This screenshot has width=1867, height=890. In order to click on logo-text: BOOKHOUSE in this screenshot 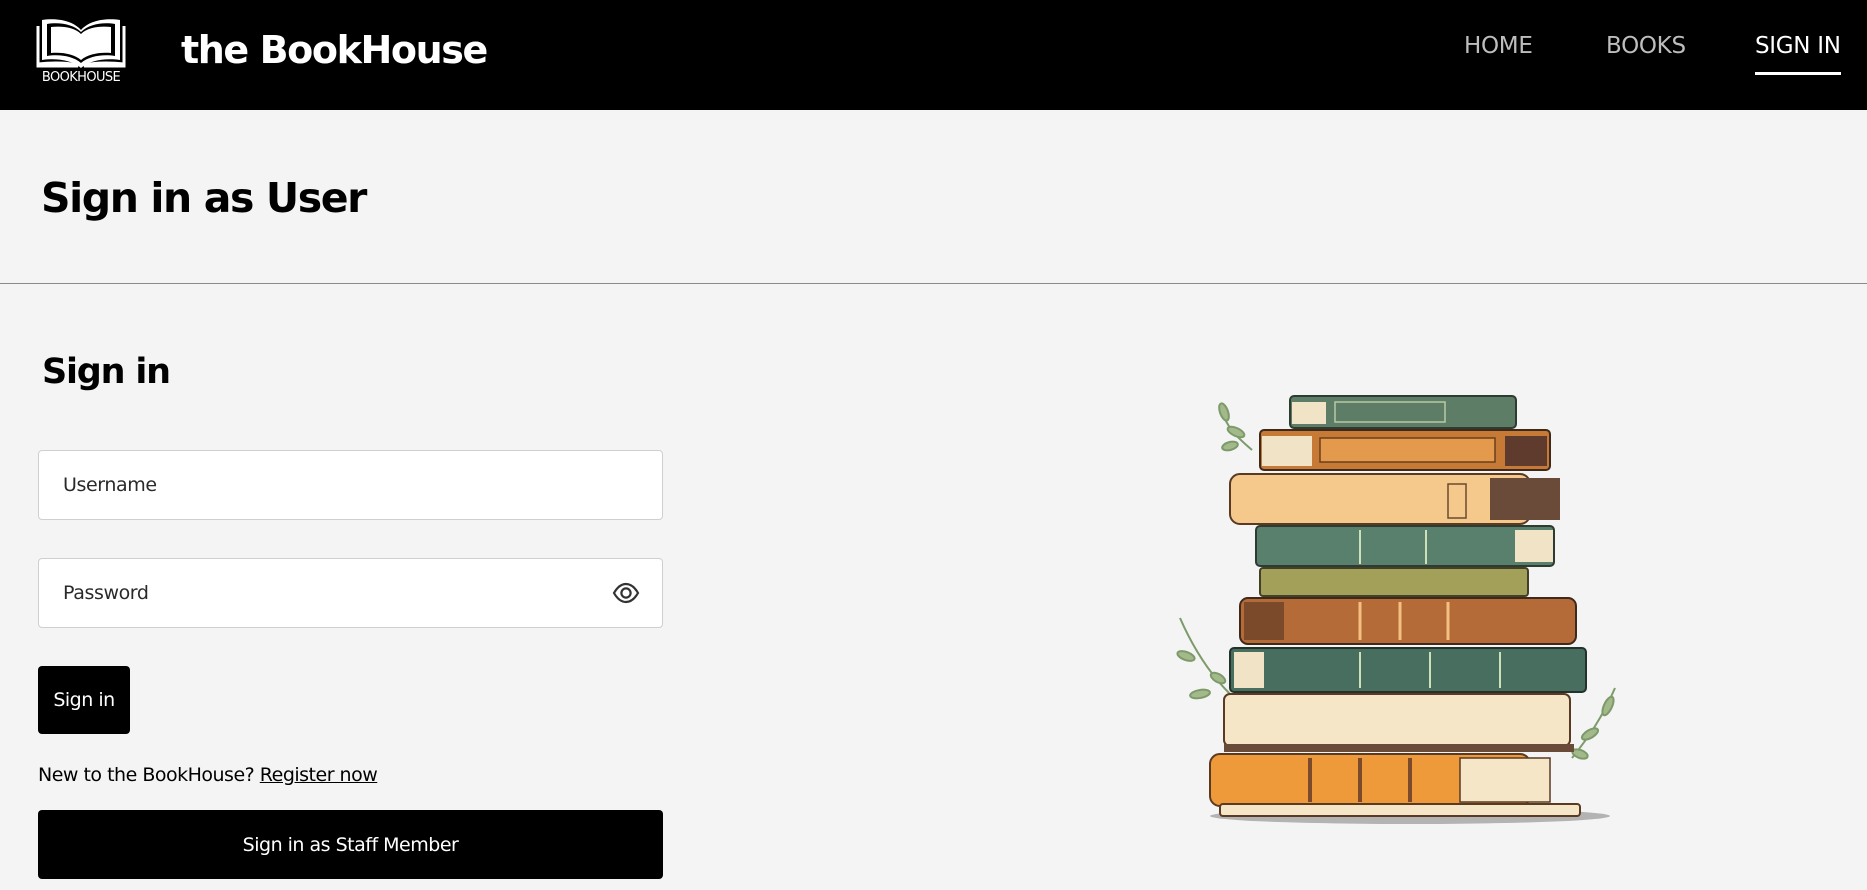, I will do `click(81, 77)`.